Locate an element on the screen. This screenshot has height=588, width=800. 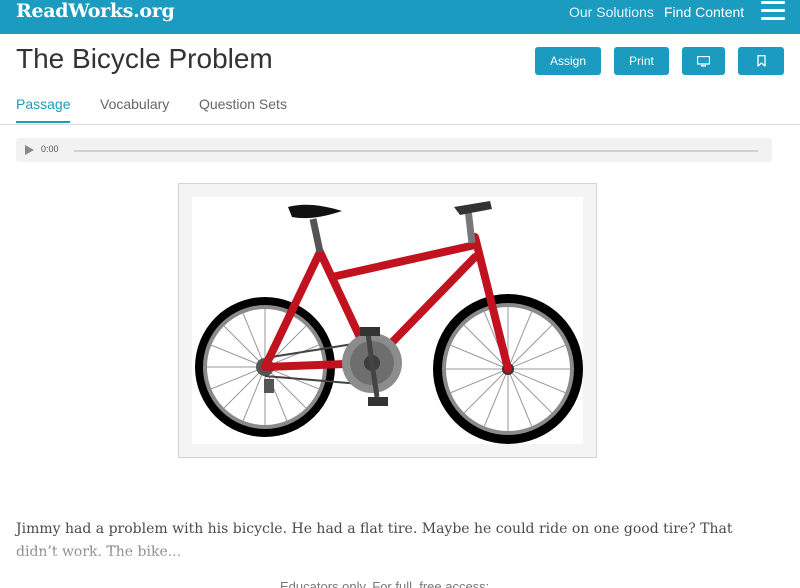
nav-find-content: Find Content is located at coordinates (704, 12).